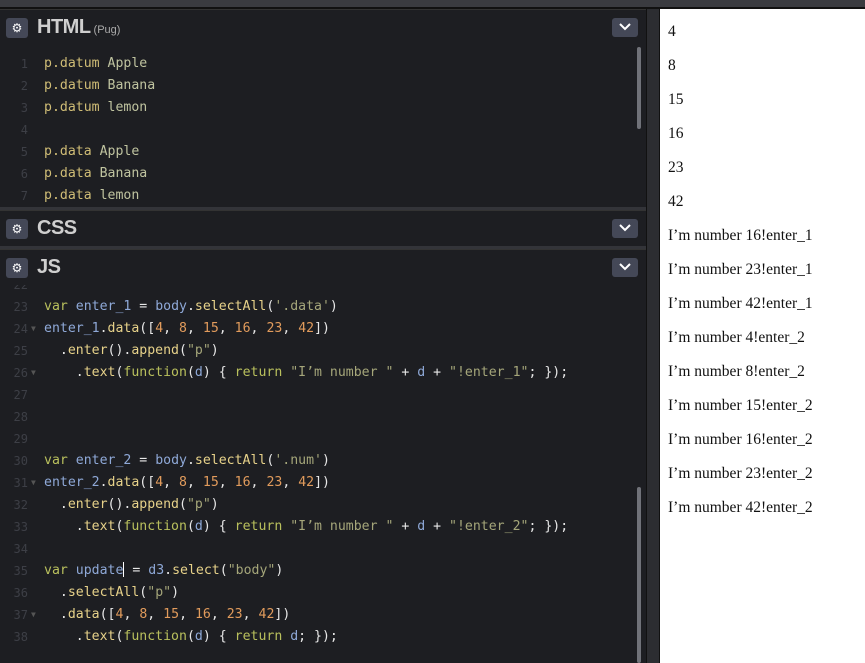 This screenshot has height=663, width=865. I want to click on code-line: 29, so click(315, 439).